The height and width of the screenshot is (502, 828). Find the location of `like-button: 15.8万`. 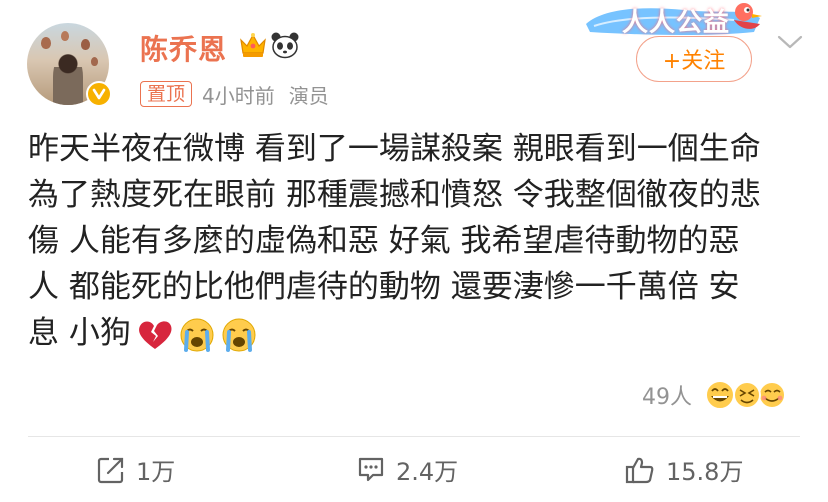

like-button: 15.8万 is located at coordinates (683, 469).